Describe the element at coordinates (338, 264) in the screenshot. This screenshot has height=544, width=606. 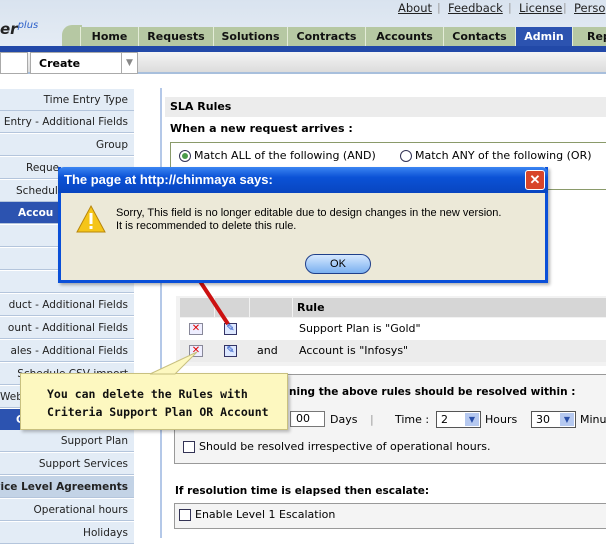
I see `ok-button: OK` at that location.